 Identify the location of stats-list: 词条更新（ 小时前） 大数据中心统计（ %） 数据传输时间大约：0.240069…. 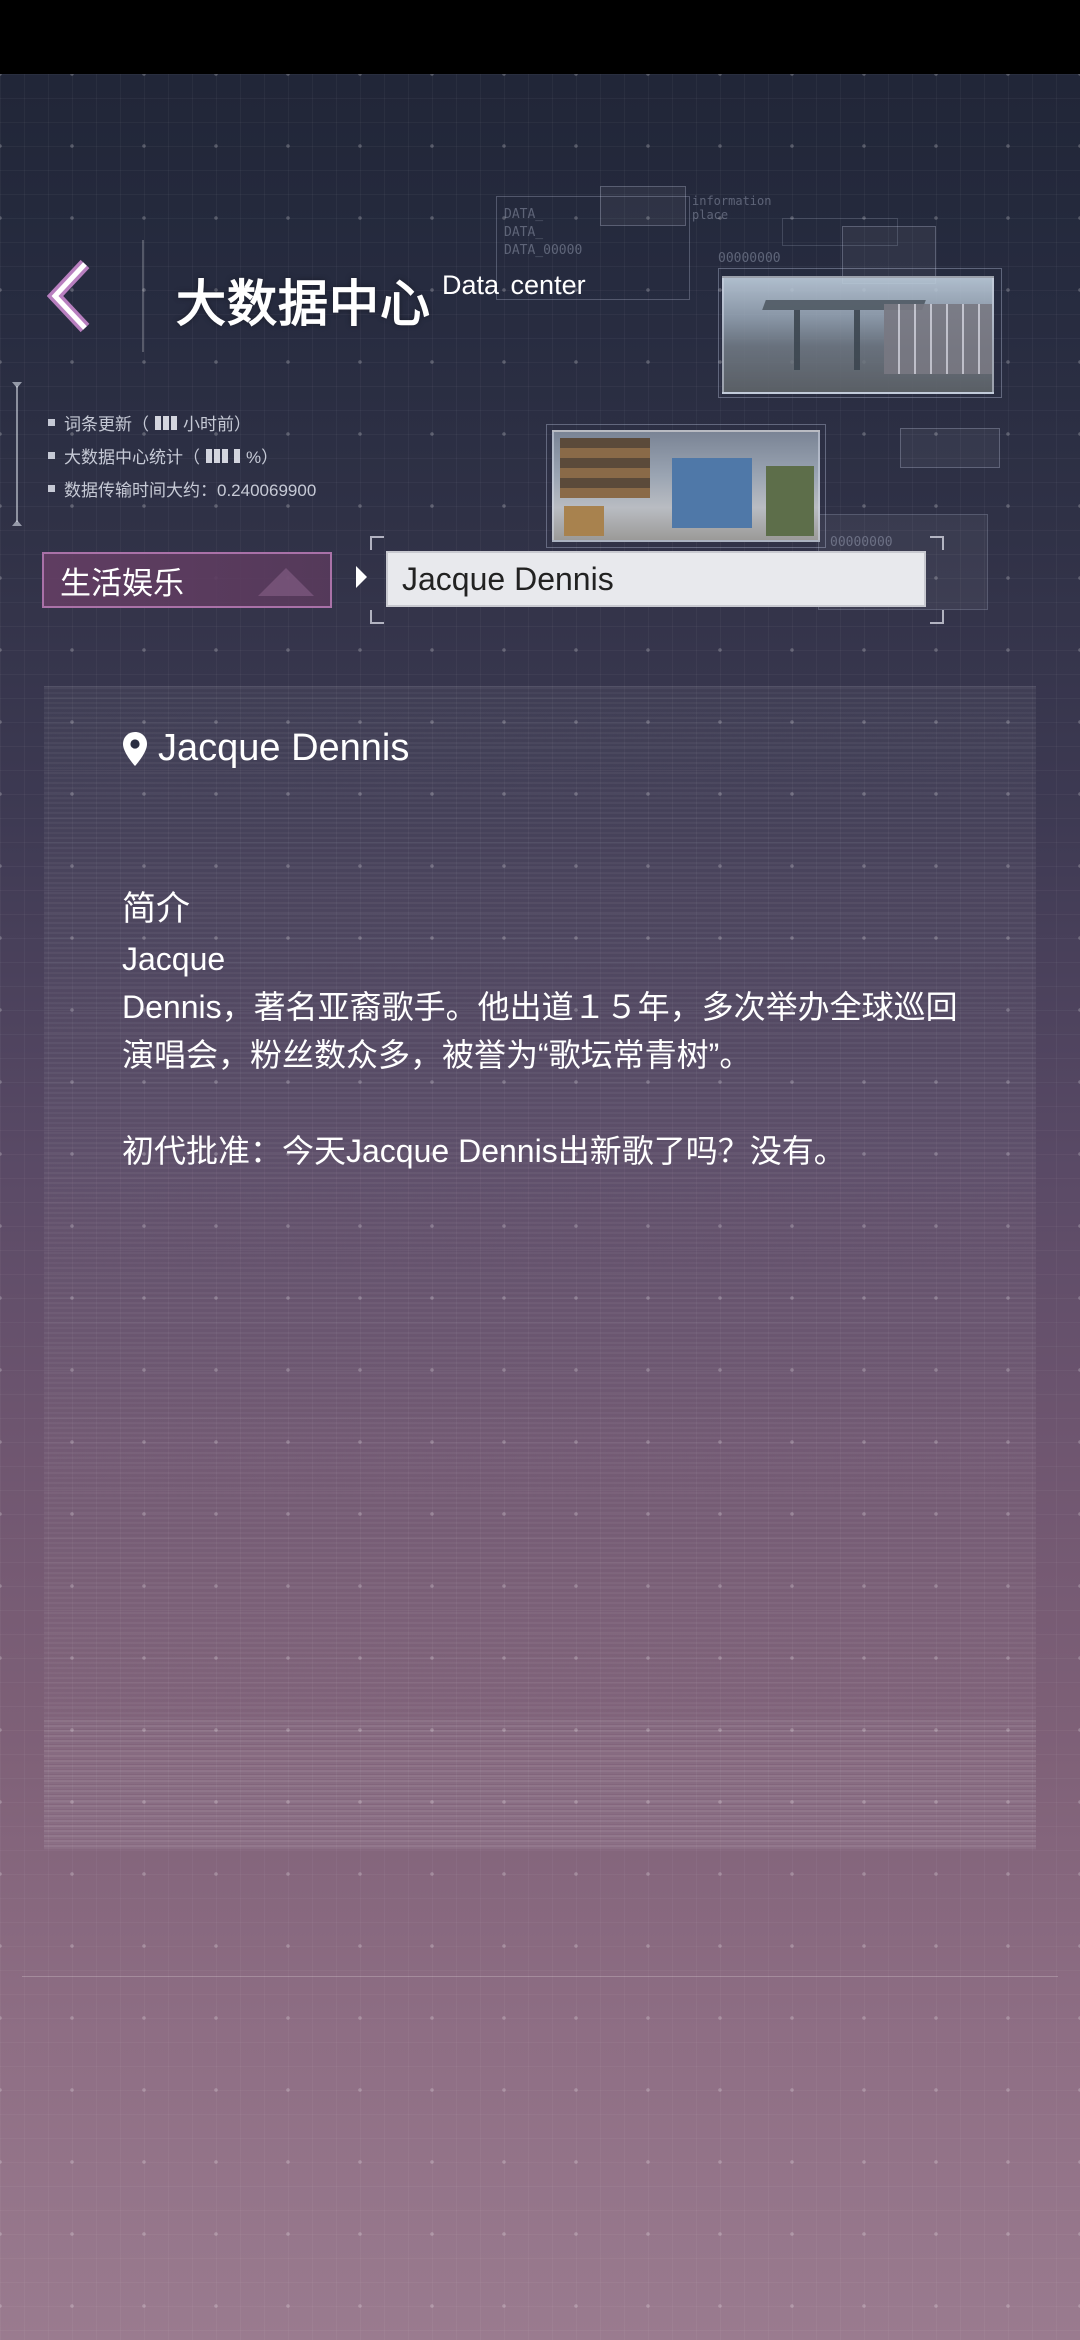
(182, 455).